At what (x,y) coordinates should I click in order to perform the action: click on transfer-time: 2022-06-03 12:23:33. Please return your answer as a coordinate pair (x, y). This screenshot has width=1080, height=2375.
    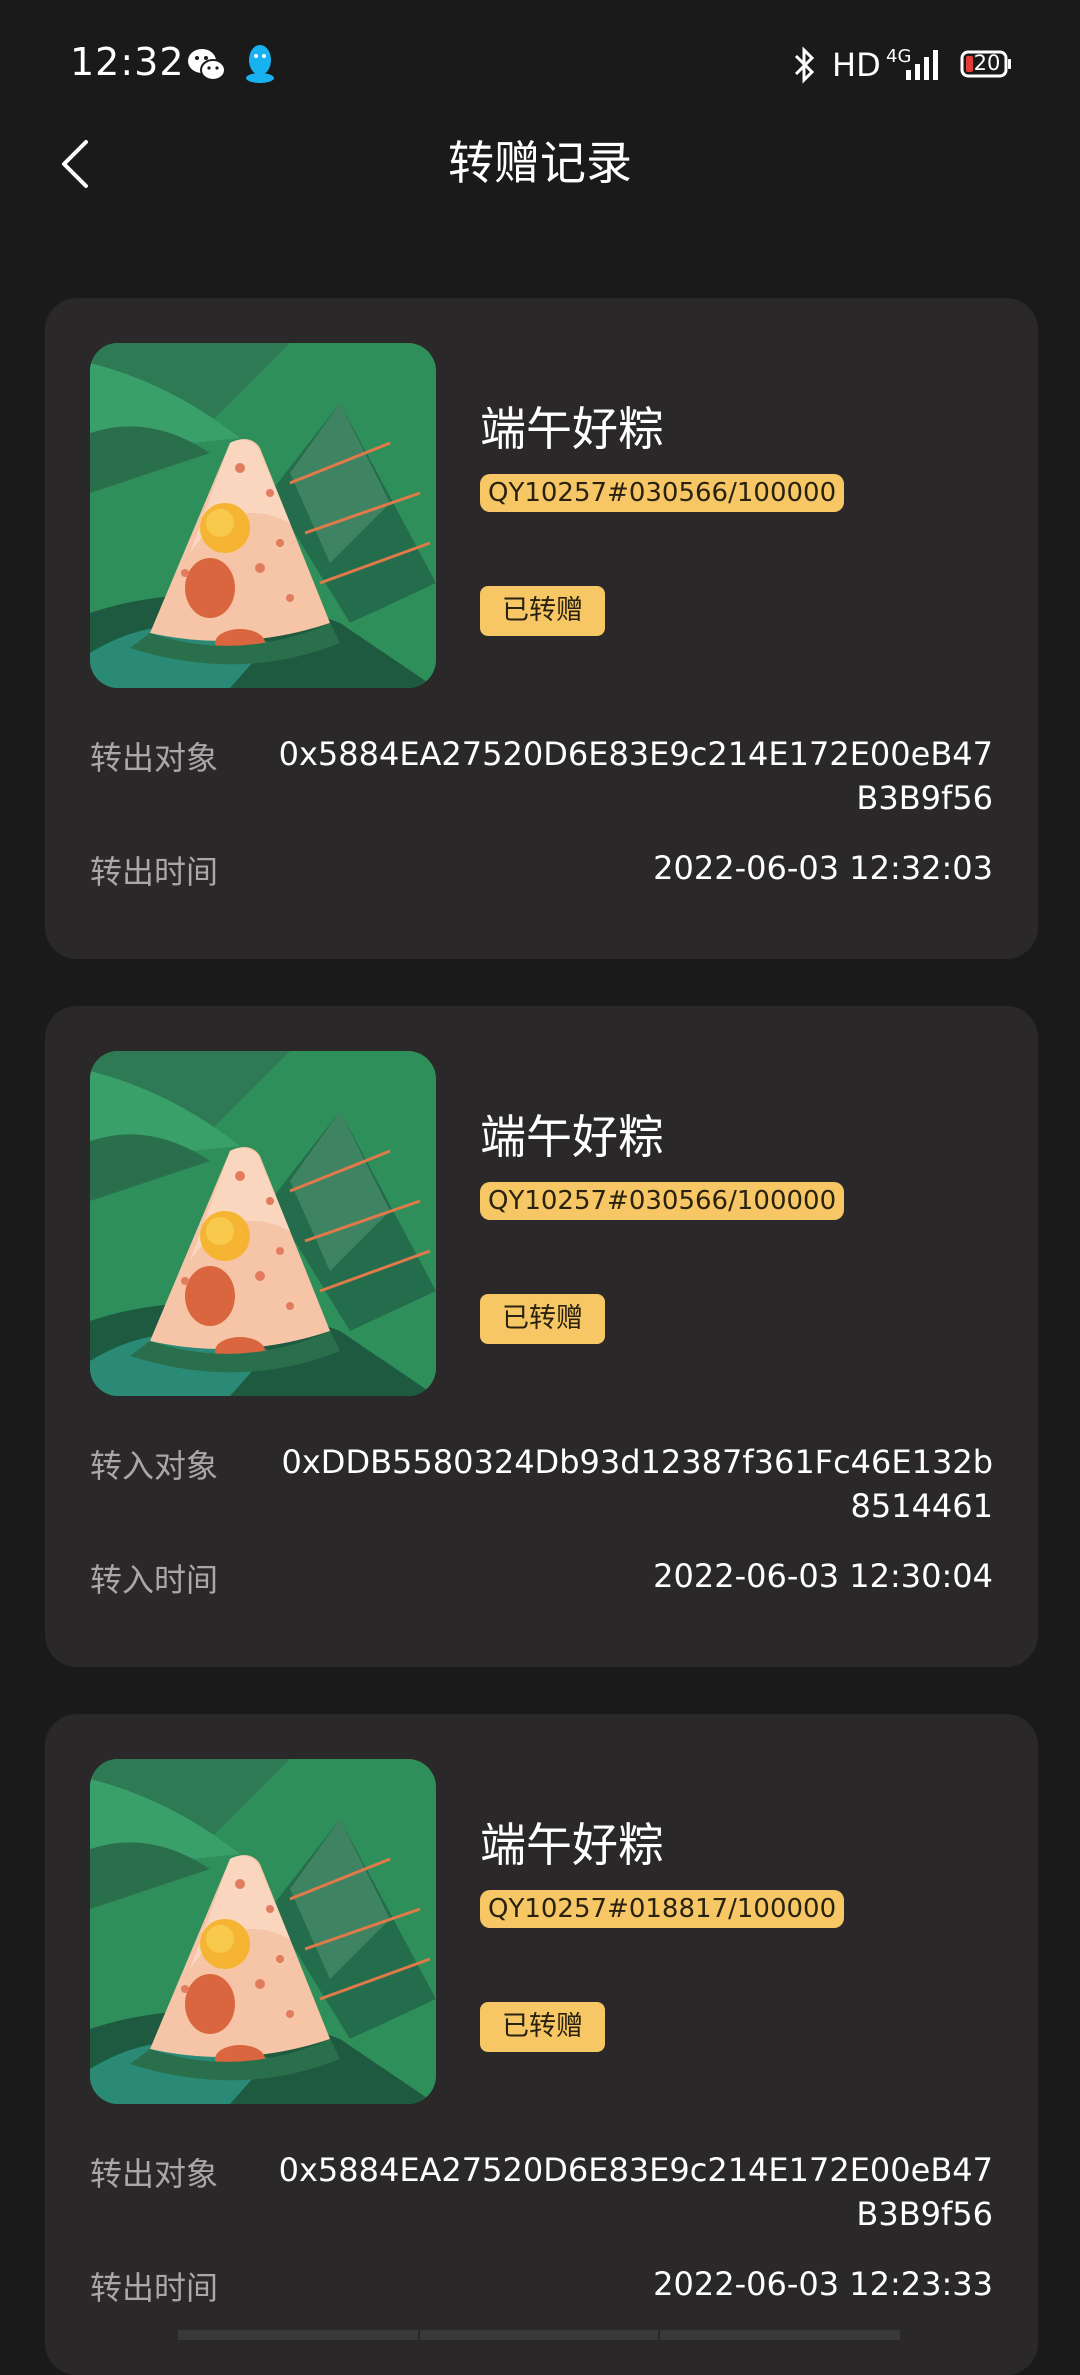
    Looking at the image, I should click on (823, 2284).